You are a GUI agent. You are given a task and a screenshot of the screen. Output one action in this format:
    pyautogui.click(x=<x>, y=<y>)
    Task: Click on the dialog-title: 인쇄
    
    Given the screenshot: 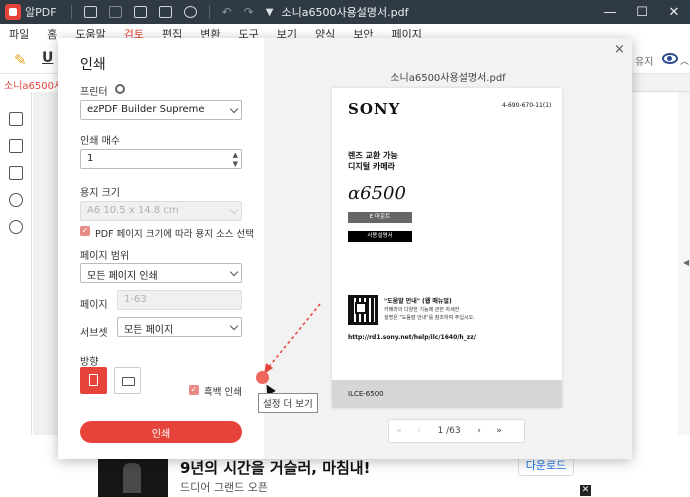 What is the action you would take?
    pyautogui.click(x=93, y=65)
    